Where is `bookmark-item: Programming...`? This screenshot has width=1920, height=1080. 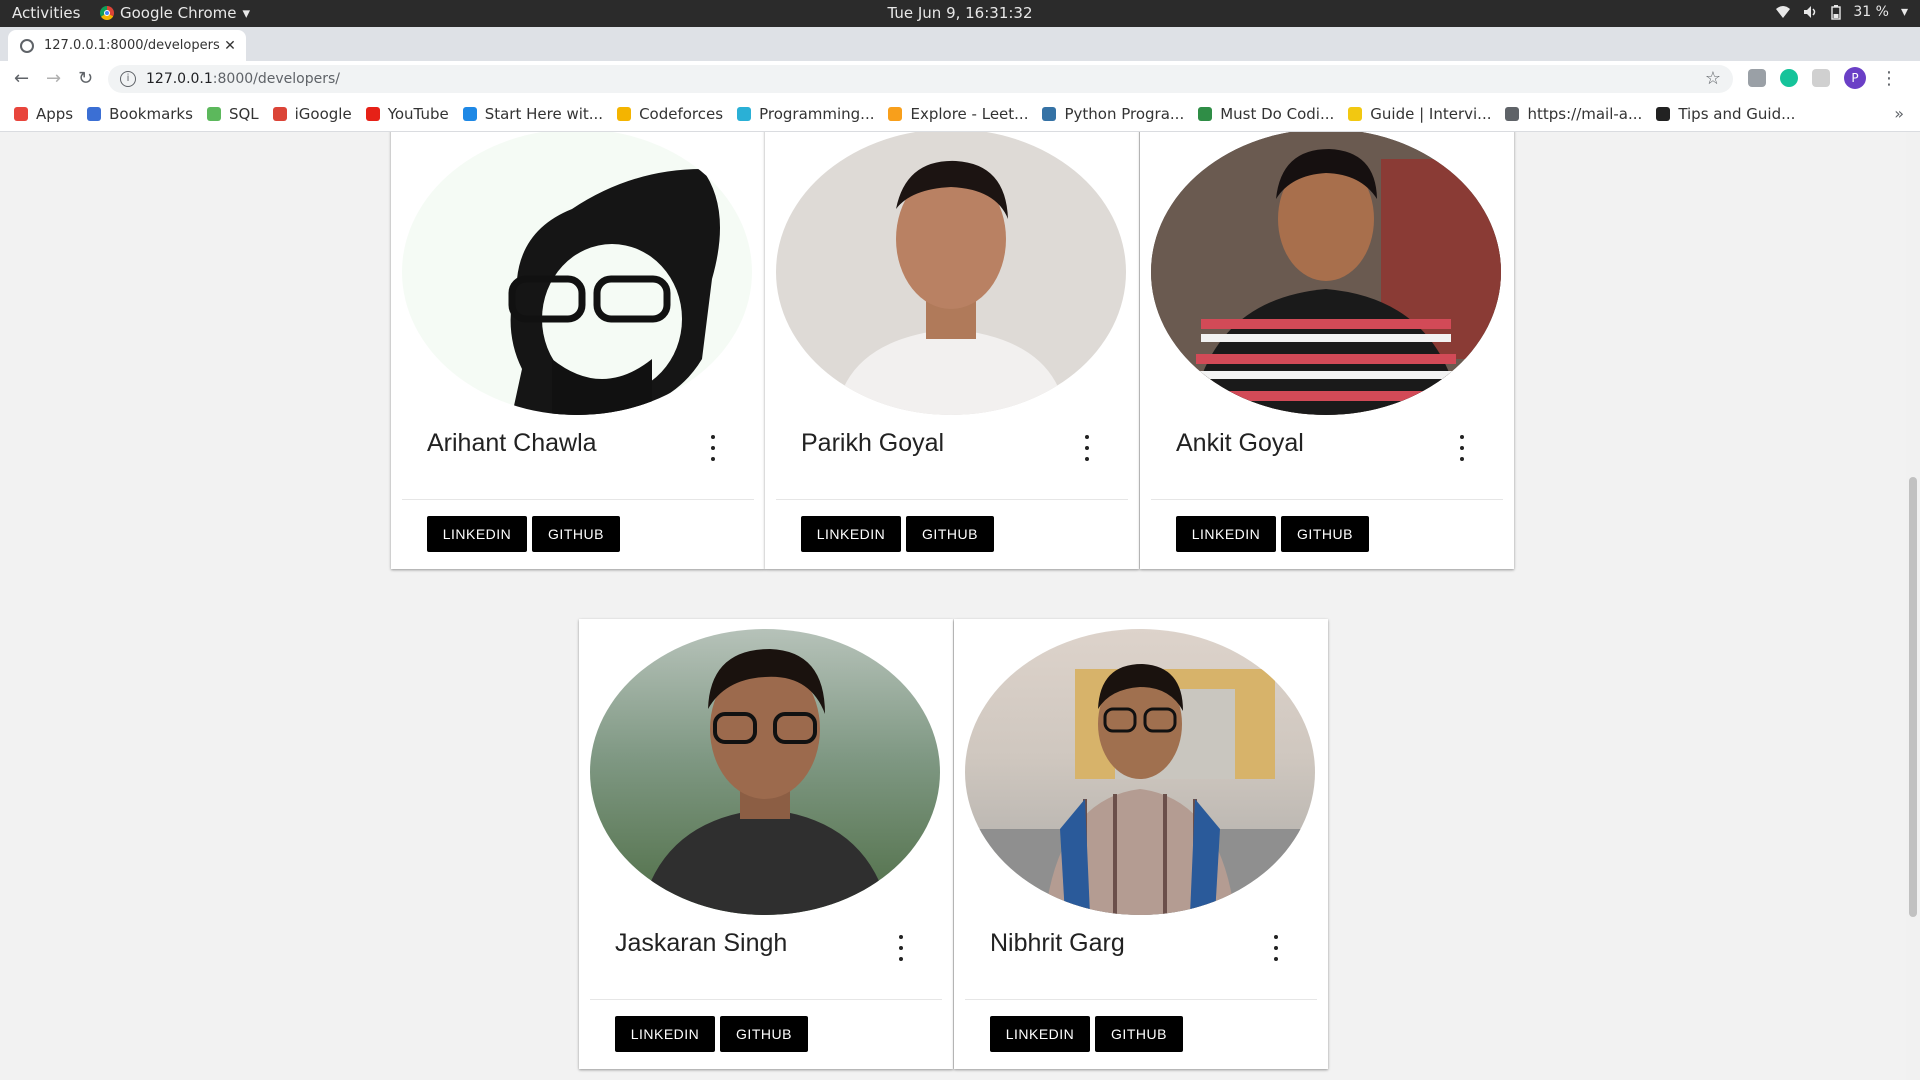
bookmark-item: Programming... is located at coordinates (805, 114).